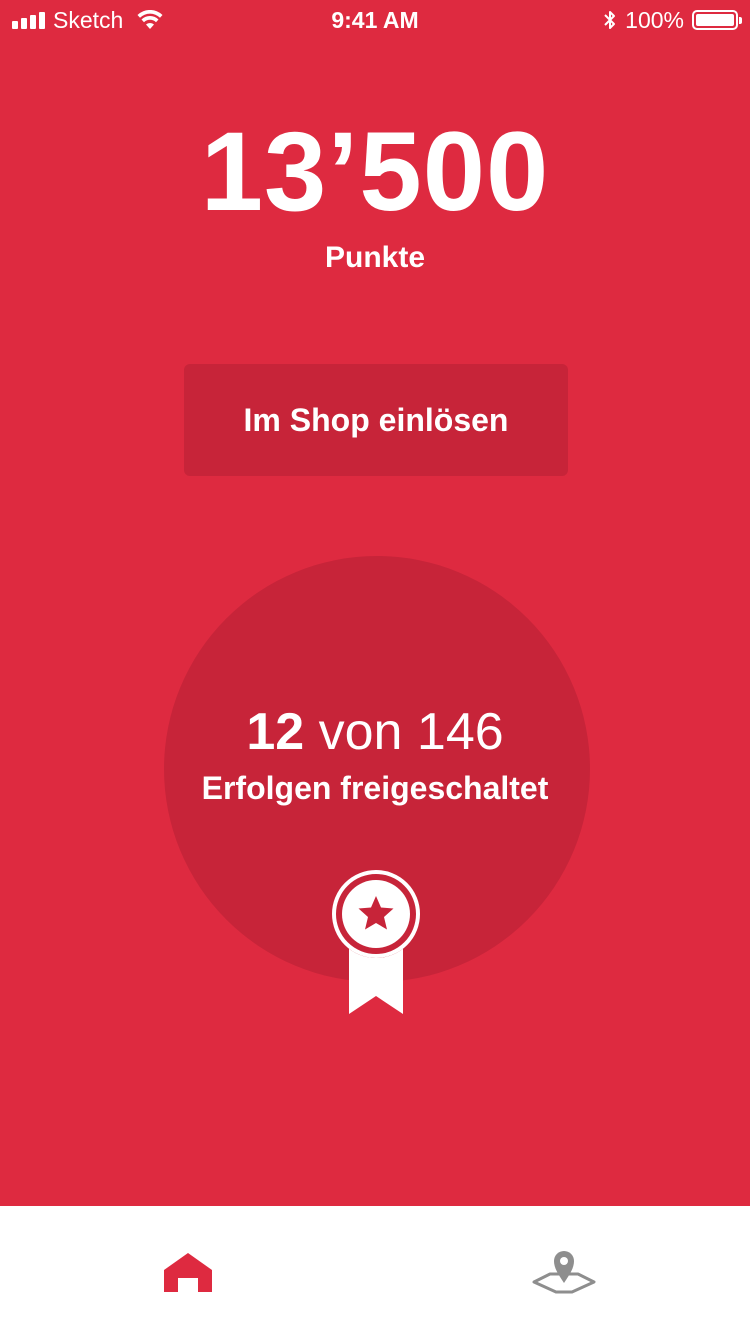 The image size is (750, 1334). Describe the element at coordinates (376, 941) in the screenshot. I see `award-ribbon-icon` at that location.